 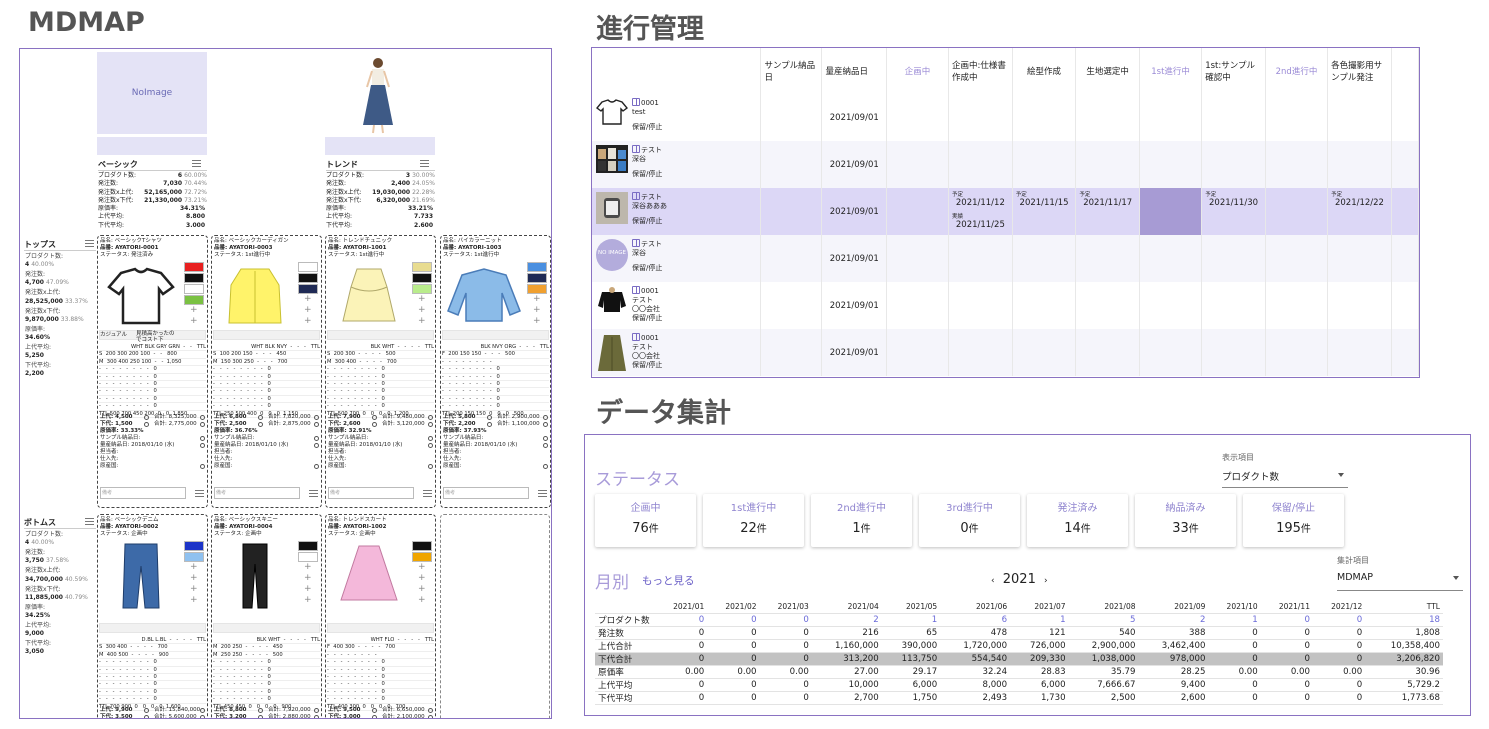 I want to click on spec-cell: 予定 2021/11/12 実績 2021/11/25, so click(x=980, y=211).